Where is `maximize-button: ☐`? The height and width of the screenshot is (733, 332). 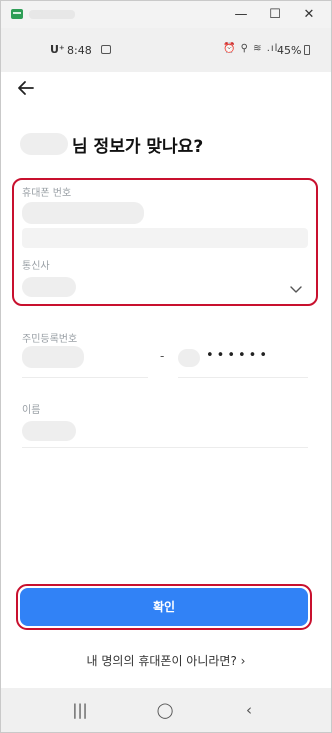
maximize-button: ☐ is located at coordinates (275, 15).